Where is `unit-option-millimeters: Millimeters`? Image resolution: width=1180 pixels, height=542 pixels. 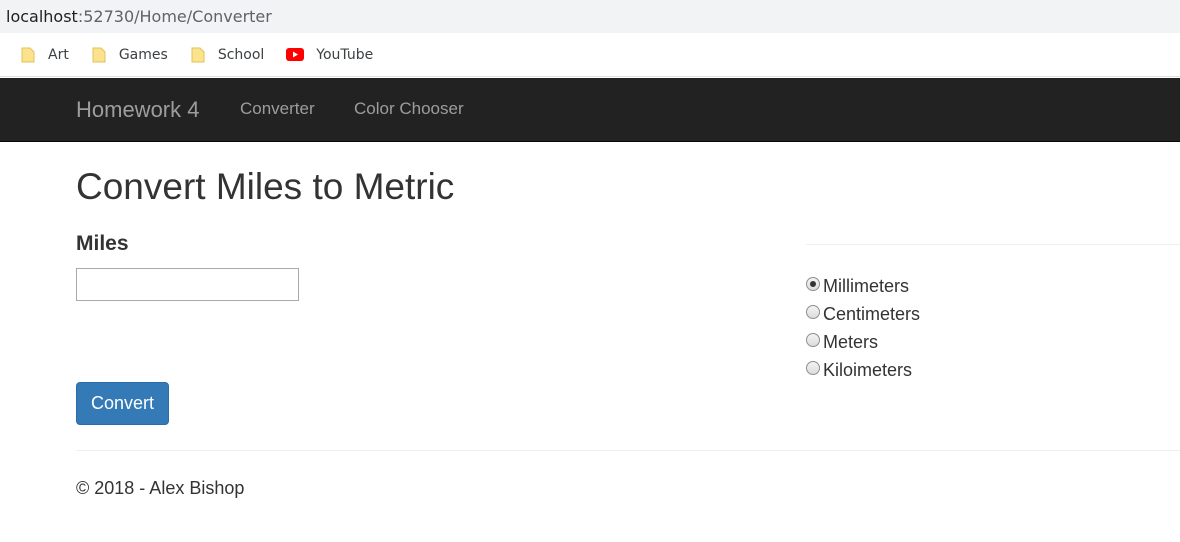 unit-option-millimeters: Millimeters is located at coordinates (863, 286).